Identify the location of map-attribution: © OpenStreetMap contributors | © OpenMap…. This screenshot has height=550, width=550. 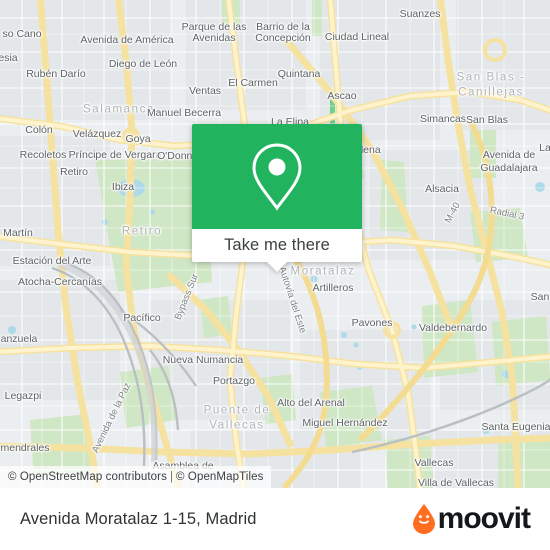
(136, 477).